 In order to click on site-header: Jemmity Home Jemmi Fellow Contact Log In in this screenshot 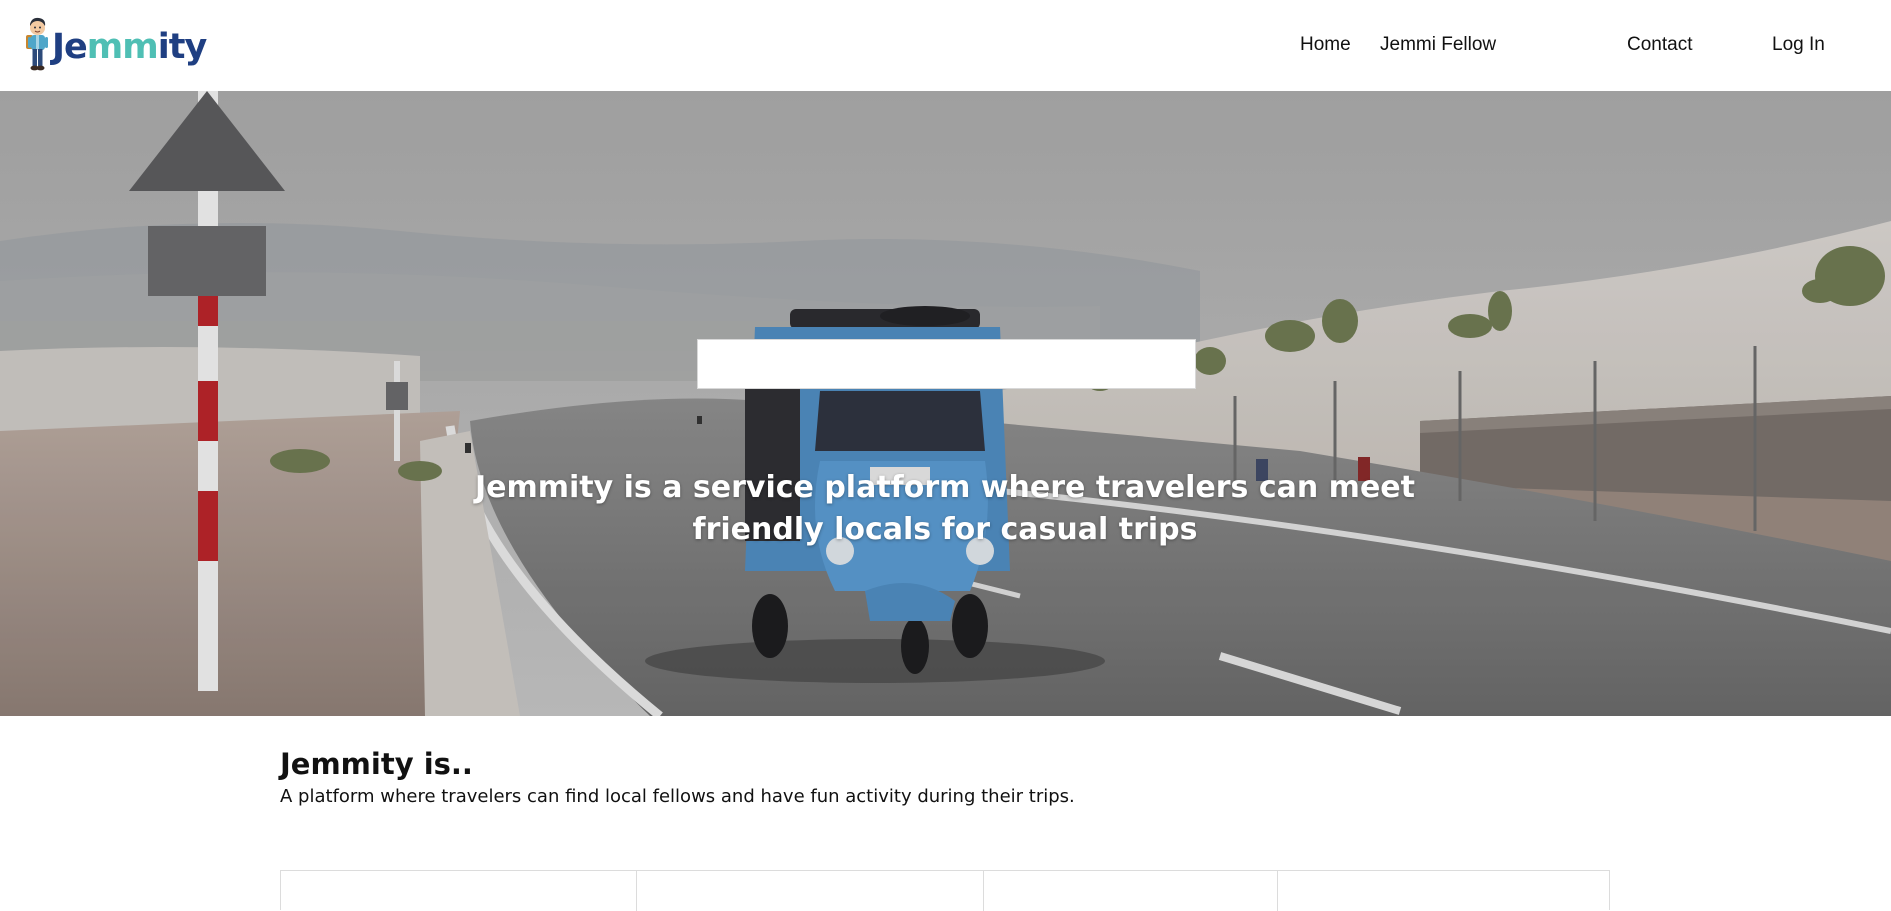, I will do `click(945, 45)`.